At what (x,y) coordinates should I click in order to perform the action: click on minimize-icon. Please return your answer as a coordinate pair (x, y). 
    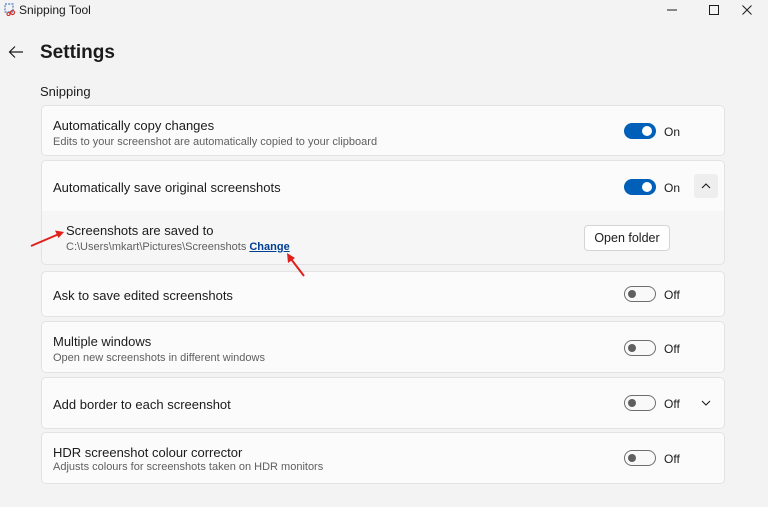
    Looking at the image, I should click on (672, 10).